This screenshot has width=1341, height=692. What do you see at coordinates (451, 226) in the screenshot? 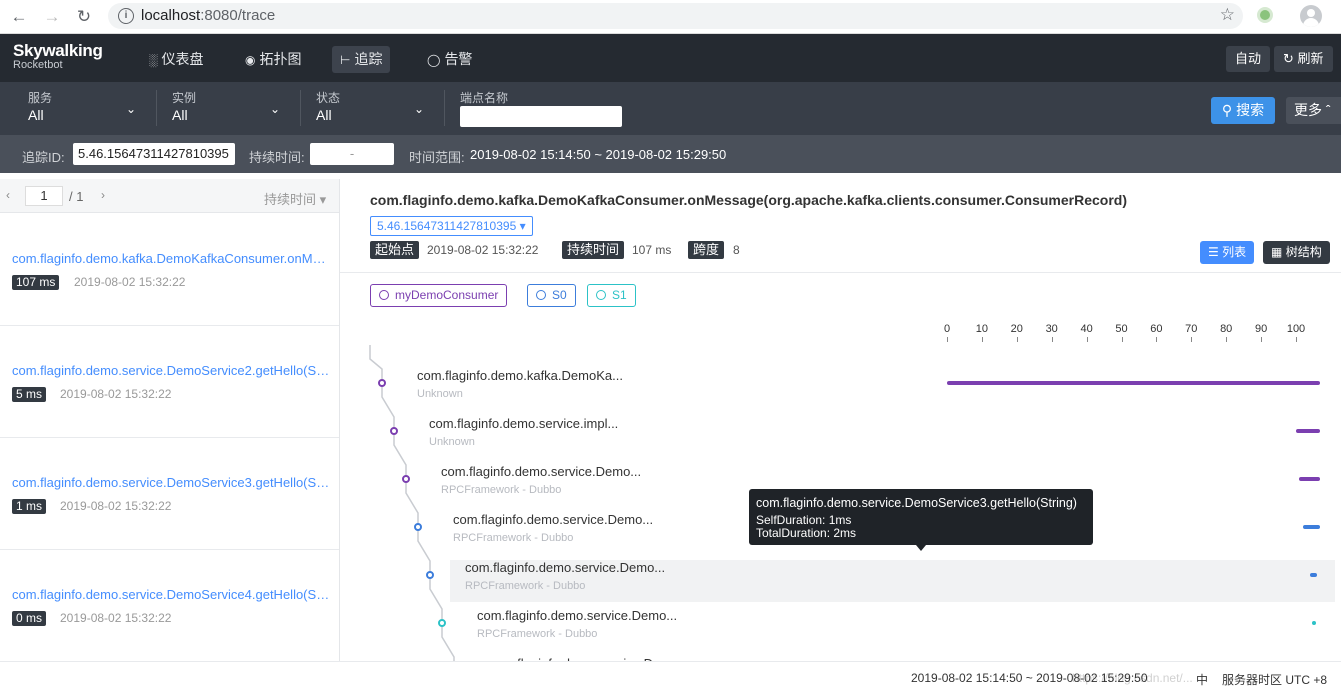
I see `trace-id-select: 5.46.15647311427810395 ▾` at bounding box center [451, 226].